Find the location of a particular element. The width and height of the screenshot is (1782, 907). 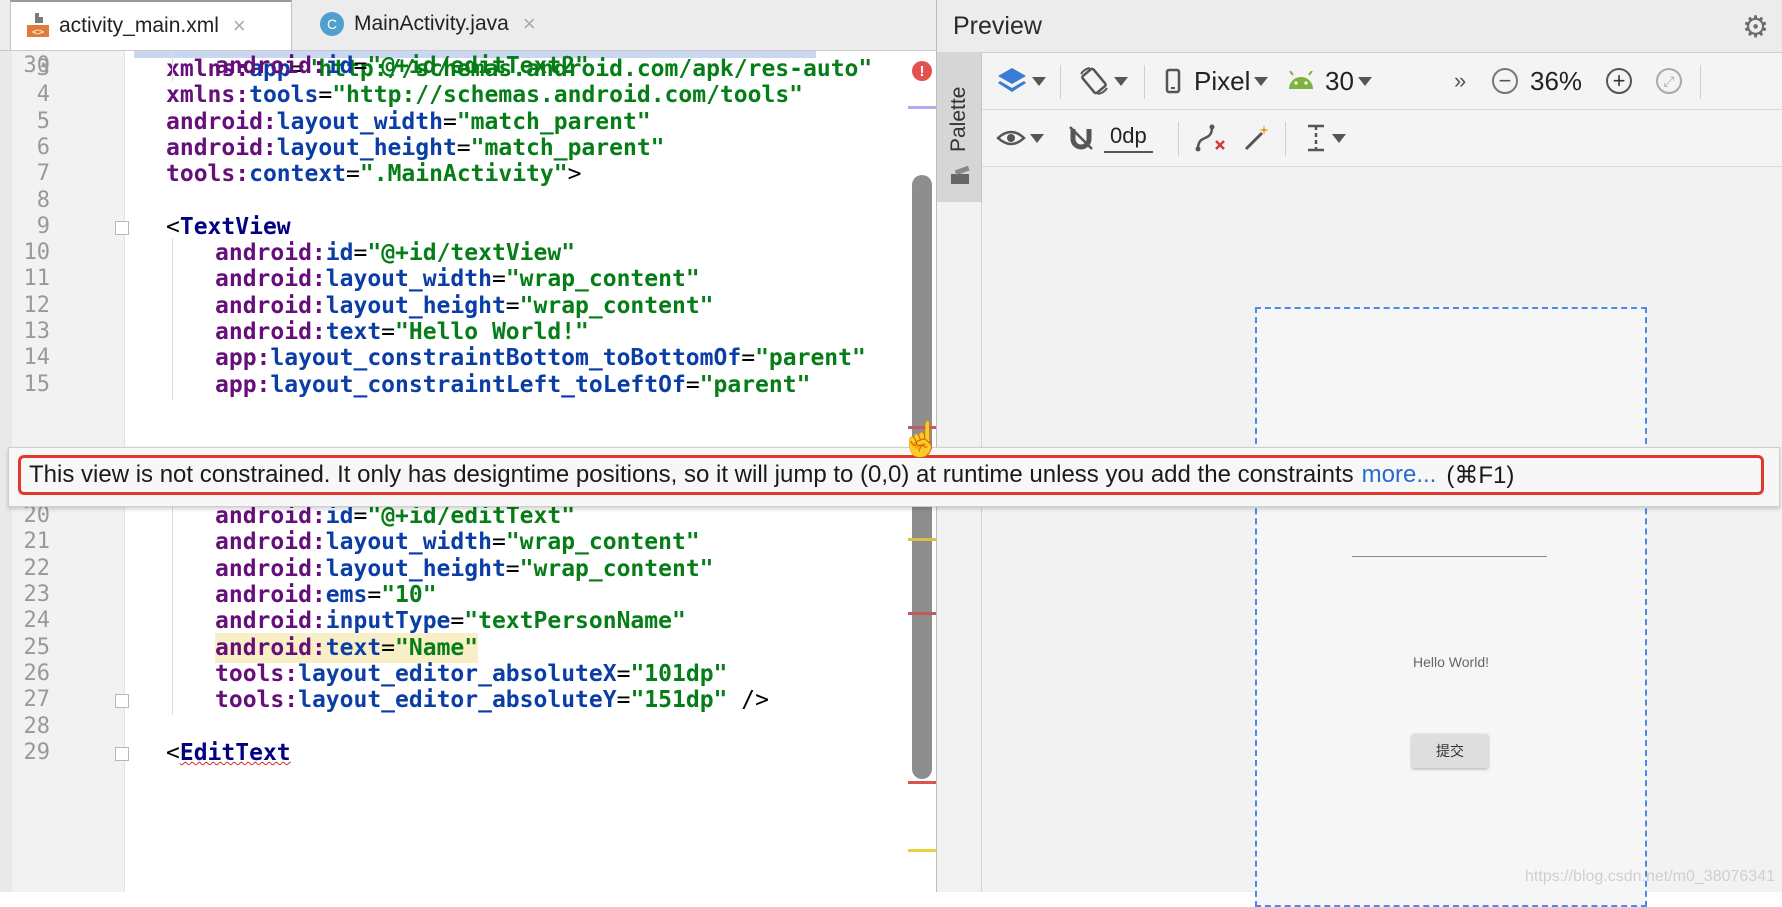

device-name: Pixel is located at coordinates (1222, 80).